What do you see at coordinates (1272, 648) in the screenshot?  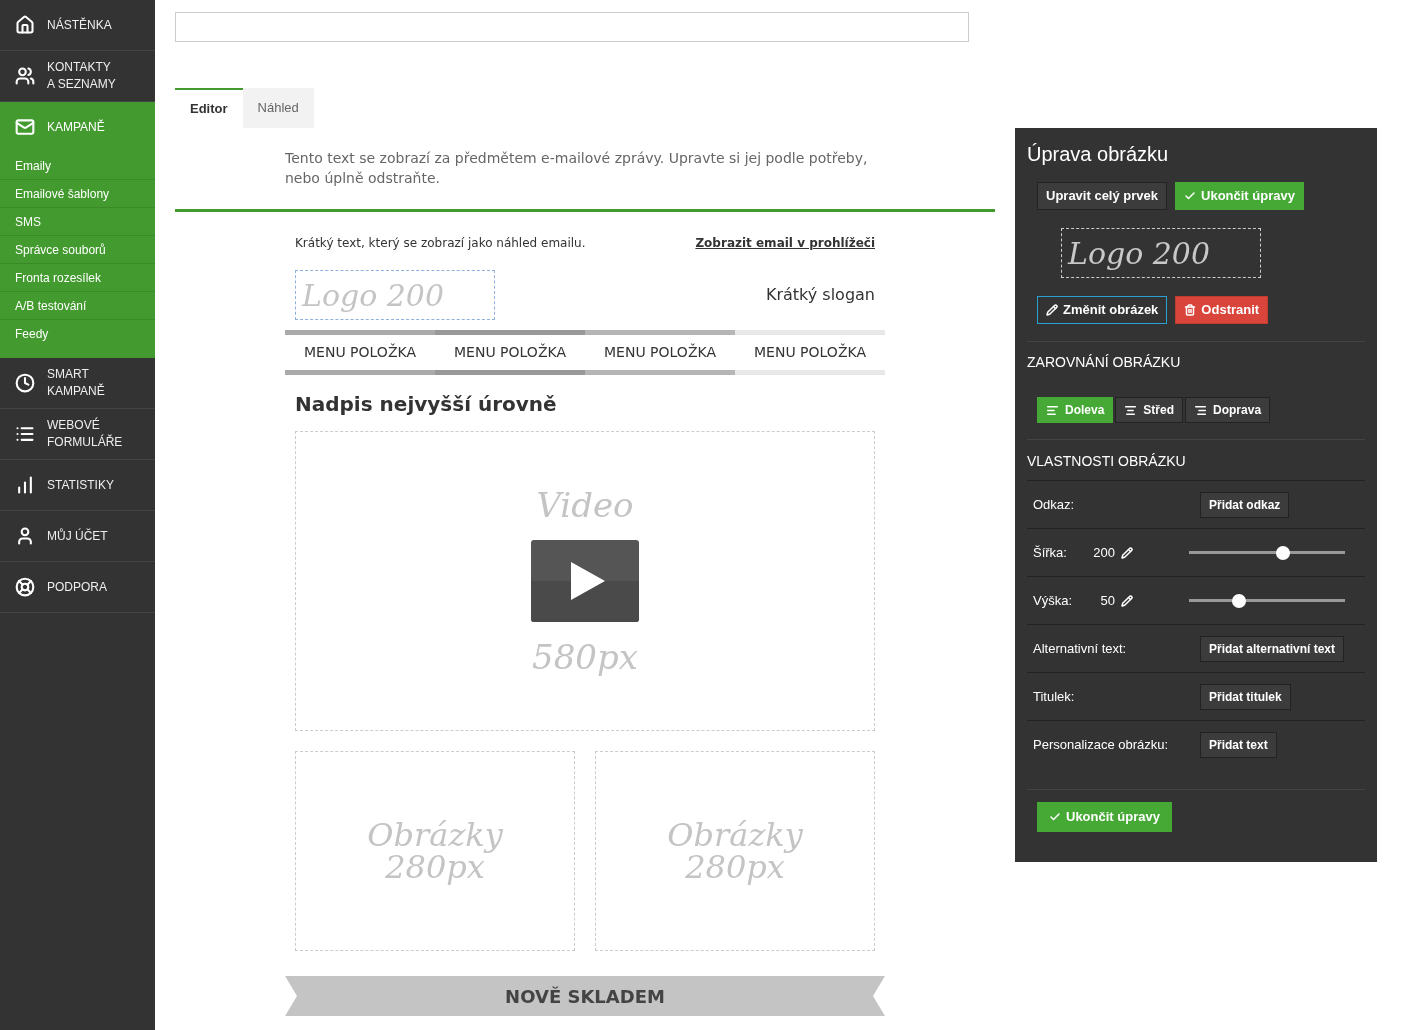 I see `property-button: Přidat alternativní text` at bounding box center [1272, 648].